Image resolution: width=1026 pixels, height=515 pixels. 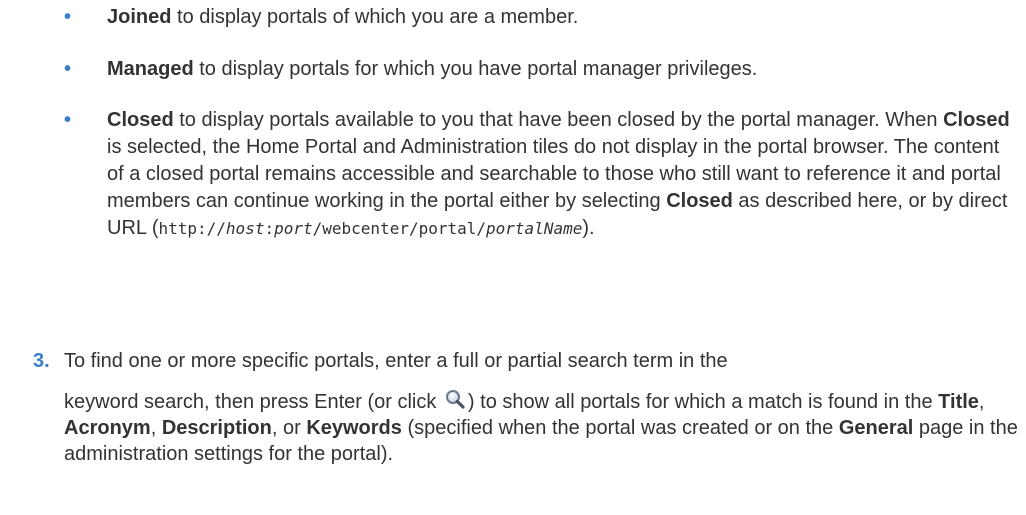 What do you see at coordinates (354, 428) in the screenshot?
I see `term-keywords: Keywords` at bounding box center [354, 428].